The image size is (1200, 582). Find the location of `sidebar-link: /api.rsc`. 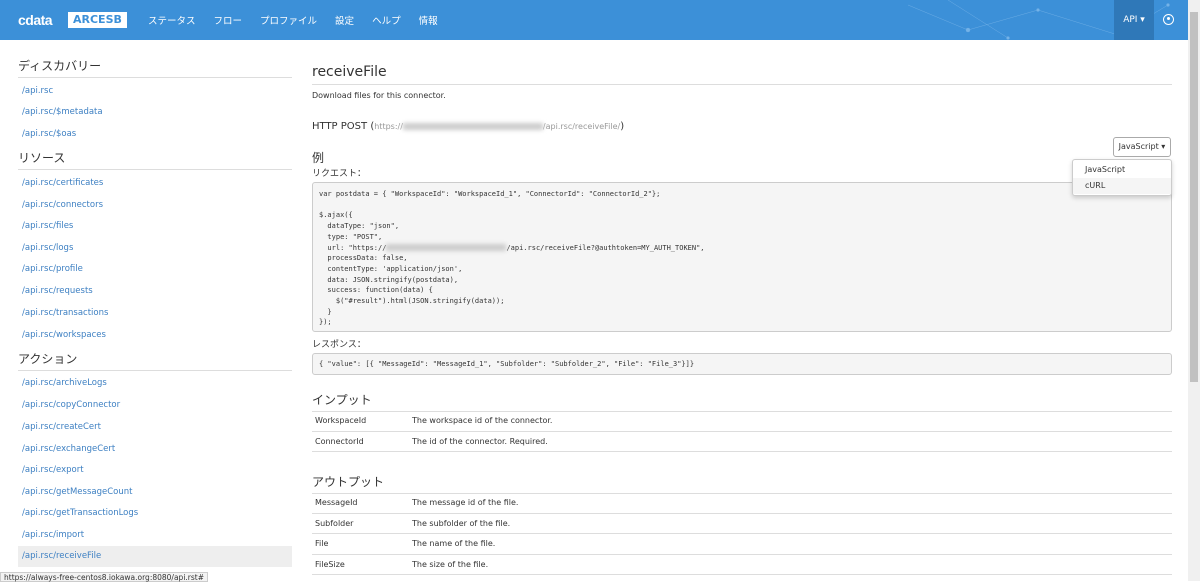

sidebar-link: /api.rsc is located at coordinates (155, 91).